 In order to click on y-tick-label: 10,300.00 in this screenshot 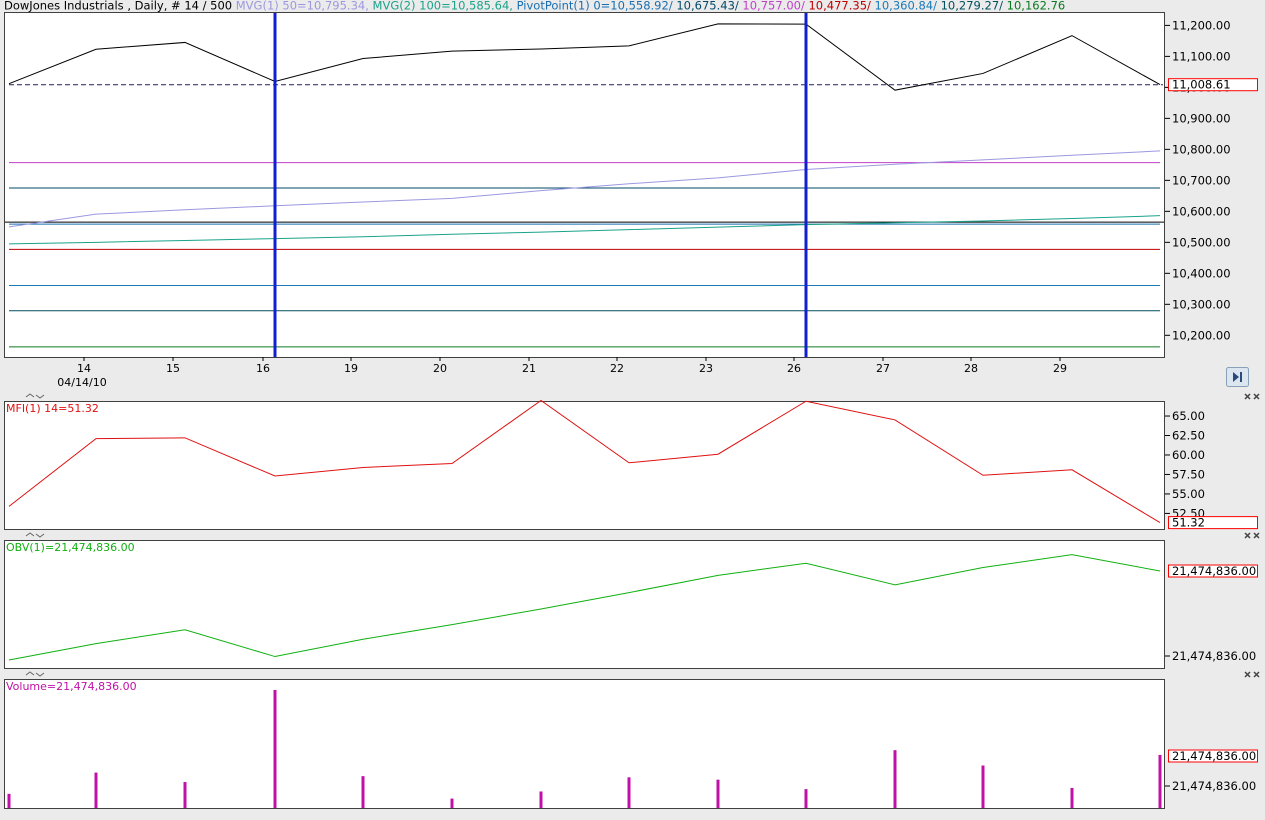, I will do `click(1201, 304)`.